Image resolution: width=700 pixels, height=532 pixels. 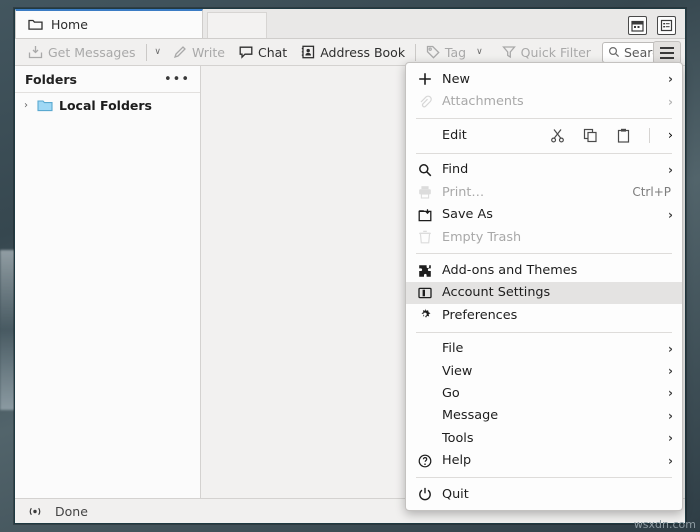 What do you see at coordinates (555, 52) in the screenshot?
I see `quick-filter-label: Quick Filter` at bounding box center [555, 52].